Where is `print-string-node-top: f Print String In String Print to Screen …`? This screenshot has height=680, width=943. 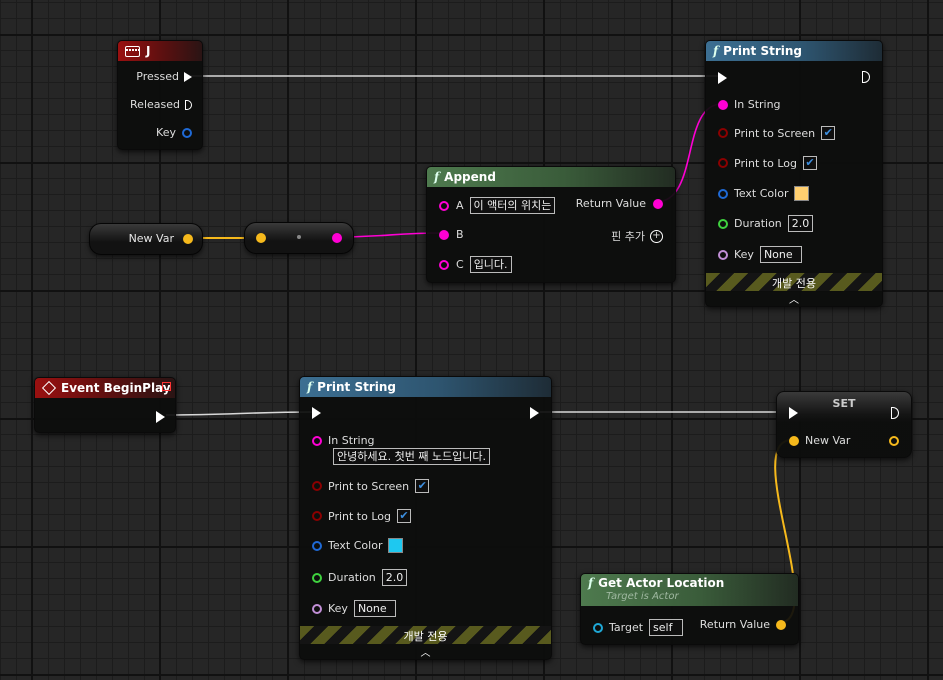 print-string-node-top: f Print String In String Print to Screen … is located at coordinates (794, 173).